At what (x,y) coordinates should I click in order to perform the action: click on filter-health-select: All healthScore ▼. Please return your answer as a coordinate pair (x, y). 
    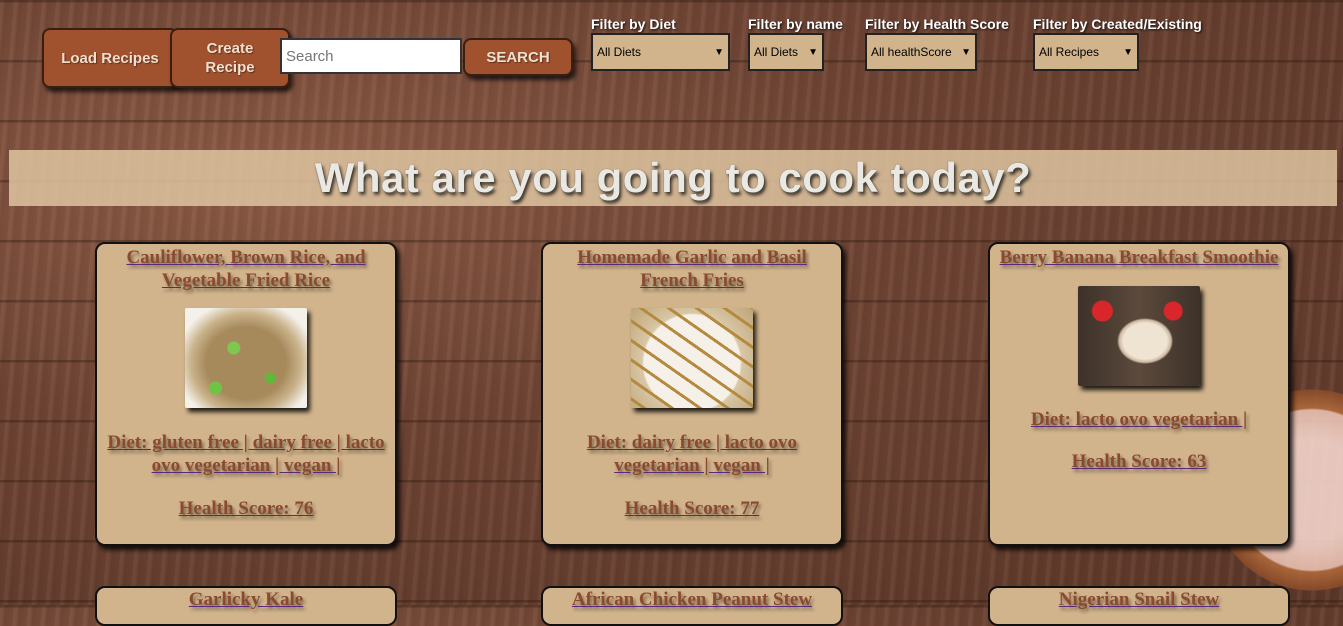
    Looking at the image, I should click on (921, 52).